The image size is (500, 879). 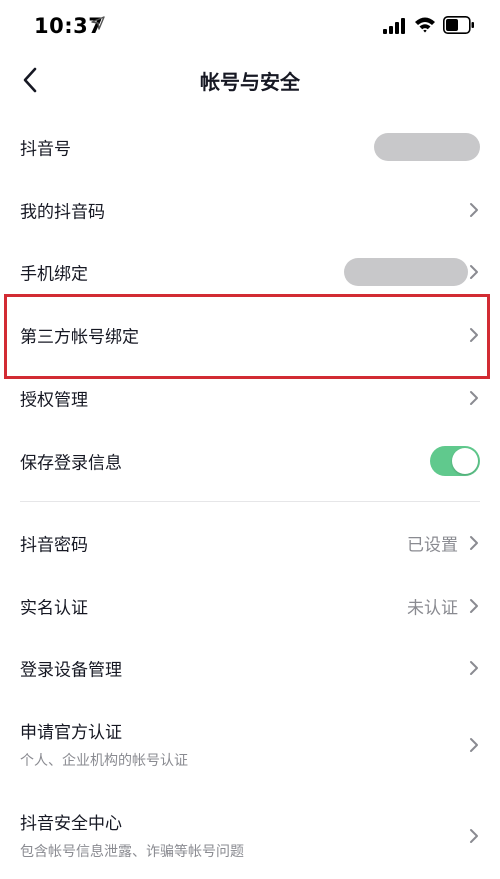 I want to click on row-save-login-info: 保存登录信息, so click(x=250, y=461).